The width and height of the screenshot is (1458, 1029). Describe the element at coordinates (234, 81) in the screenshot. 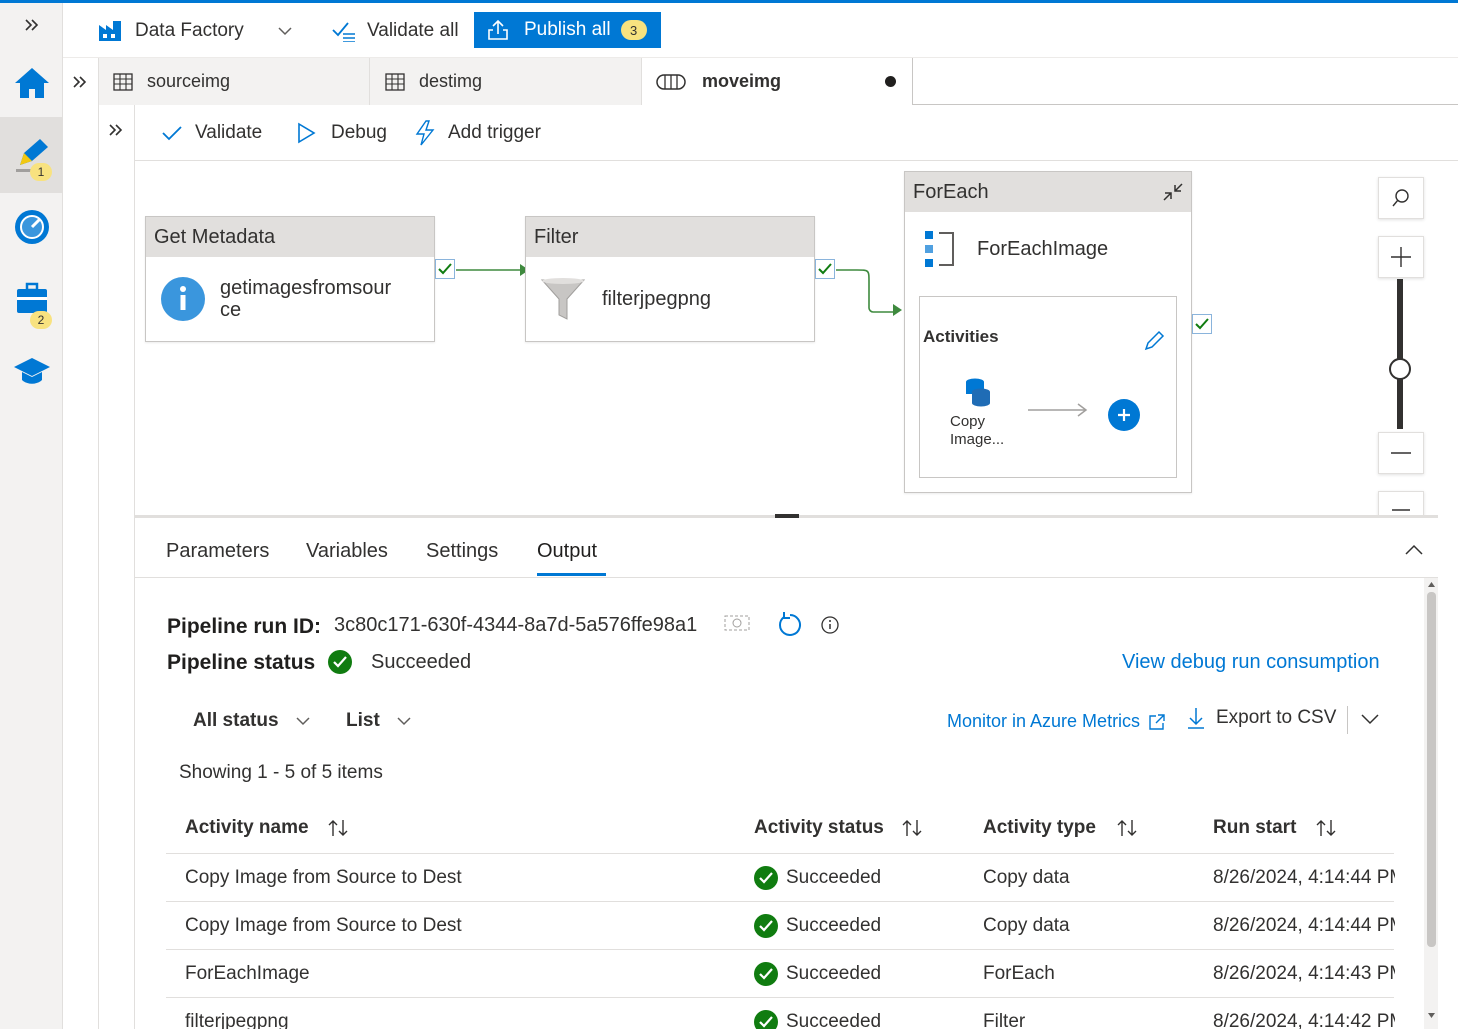

I see `tab-sourceimg: sourceimg` at that location.